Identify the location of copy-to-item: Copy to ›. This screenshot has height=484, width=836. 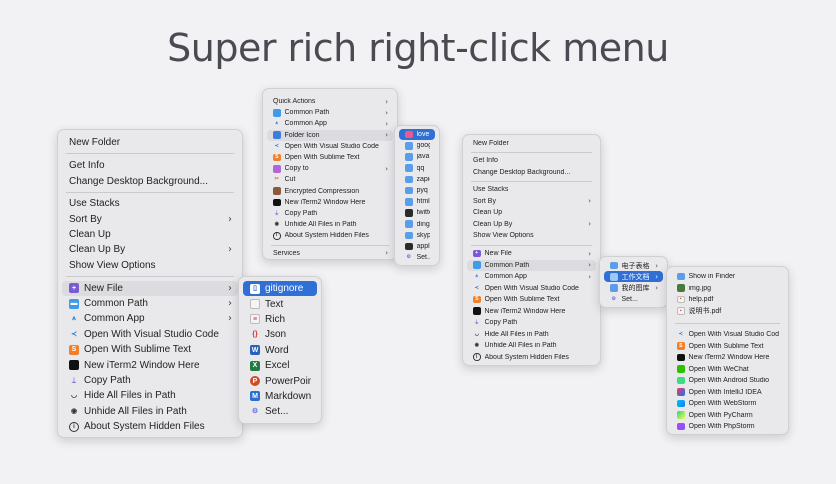
(330, 168).